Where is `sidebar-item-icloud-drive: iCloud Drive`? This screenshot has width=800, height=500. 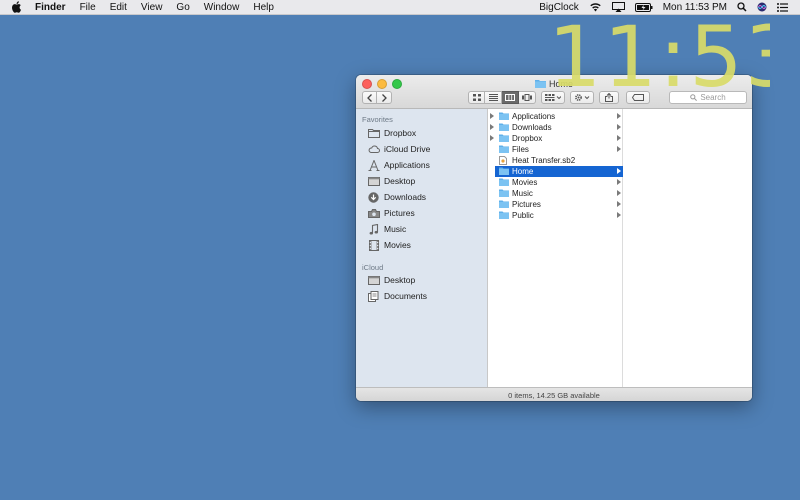 sidebar-item-icloud-drive: iCloud Drive is located at coordinates (398, 149).